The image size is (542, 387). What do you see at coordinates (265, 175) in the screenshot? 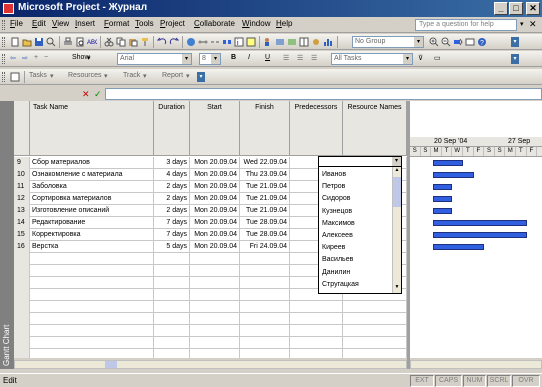
I see `finish-cell: Thu 23.09.04` at bounding box center [265, 175].